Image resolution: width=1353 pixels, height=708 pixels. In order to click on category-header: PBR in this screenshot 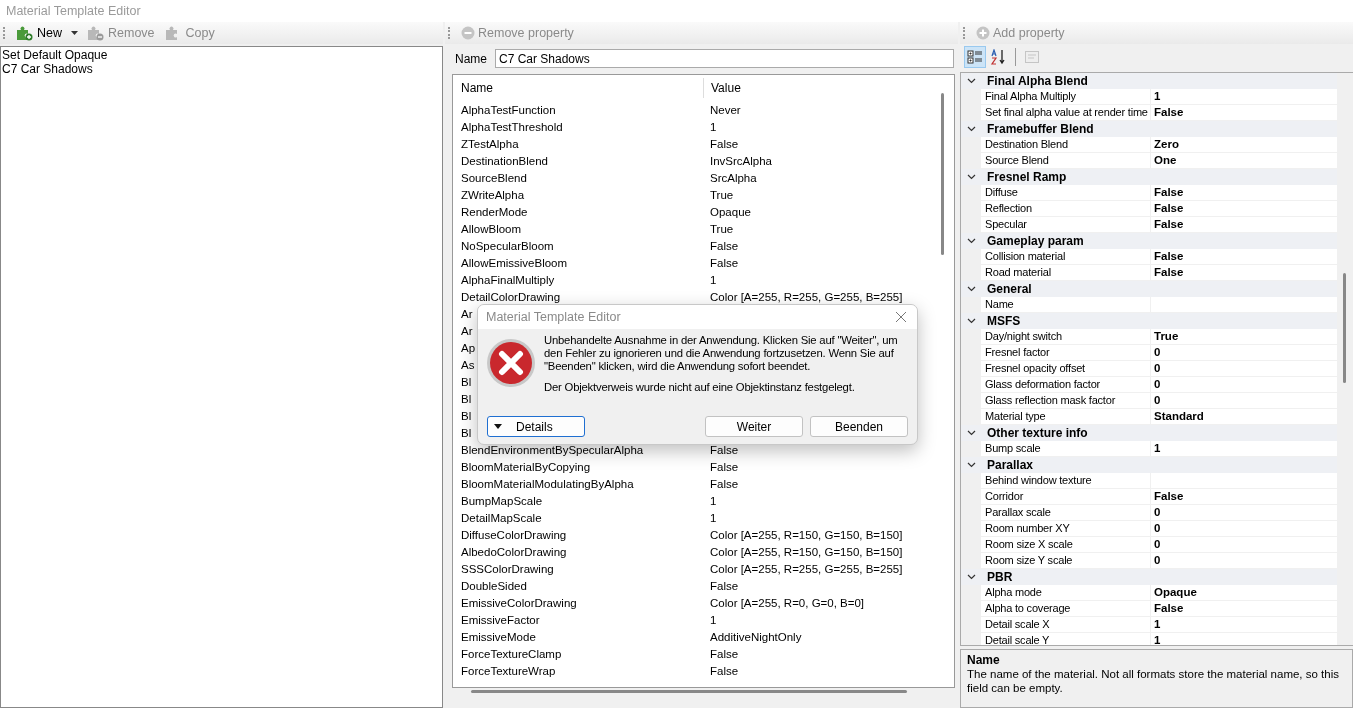, I will do `click(997, 577)`.